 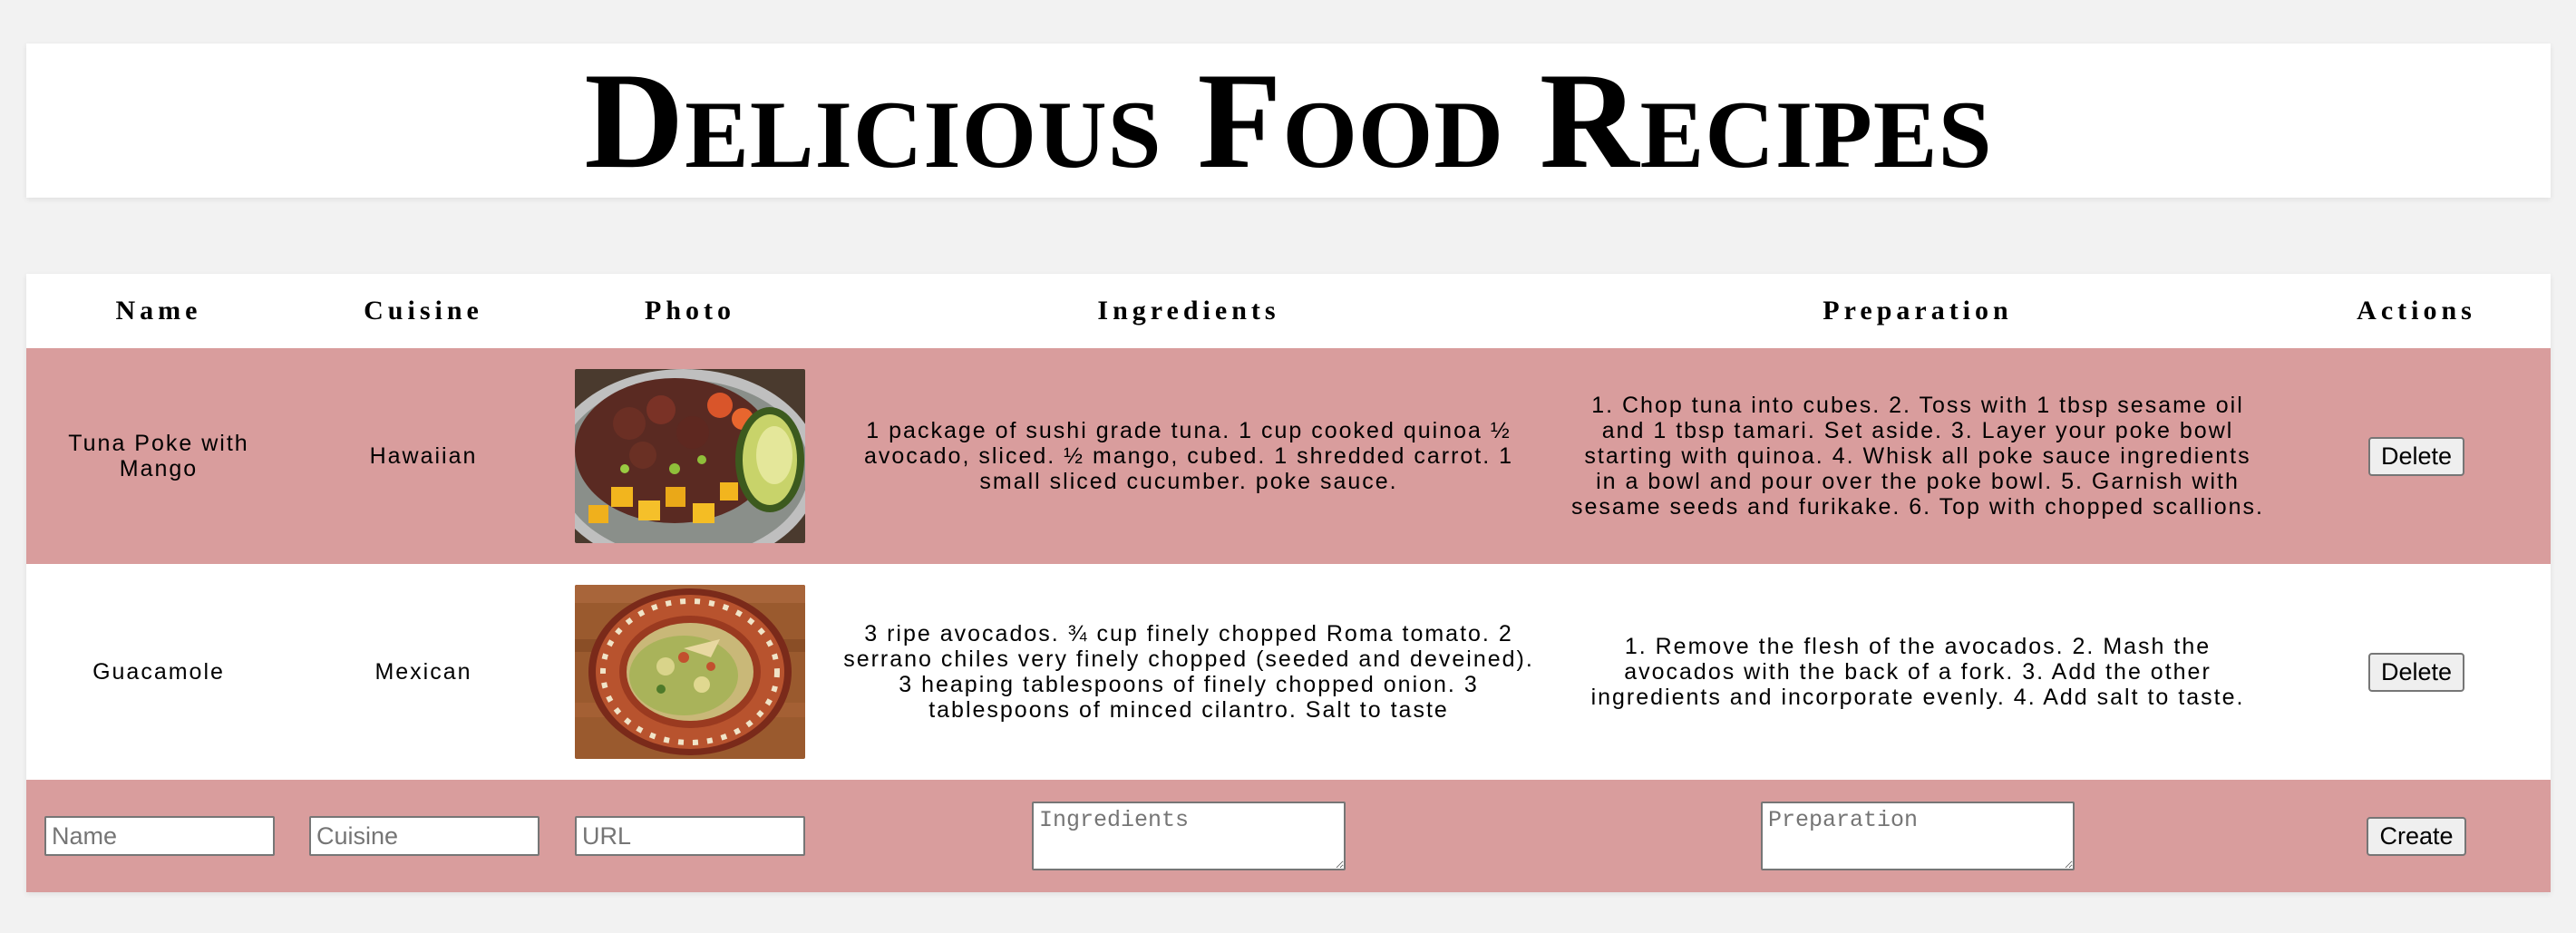 I want to click on recipe-name: Tuna Poke with Mango, so click(x=158, y=456).